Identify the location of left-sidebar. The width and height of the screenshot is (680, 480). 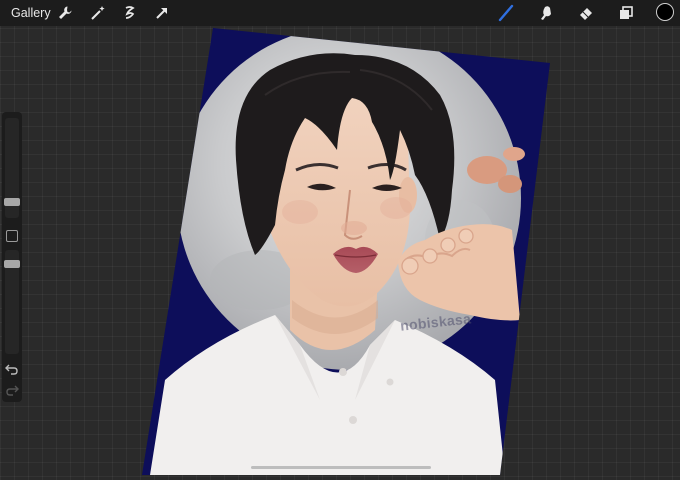
(12, 257).